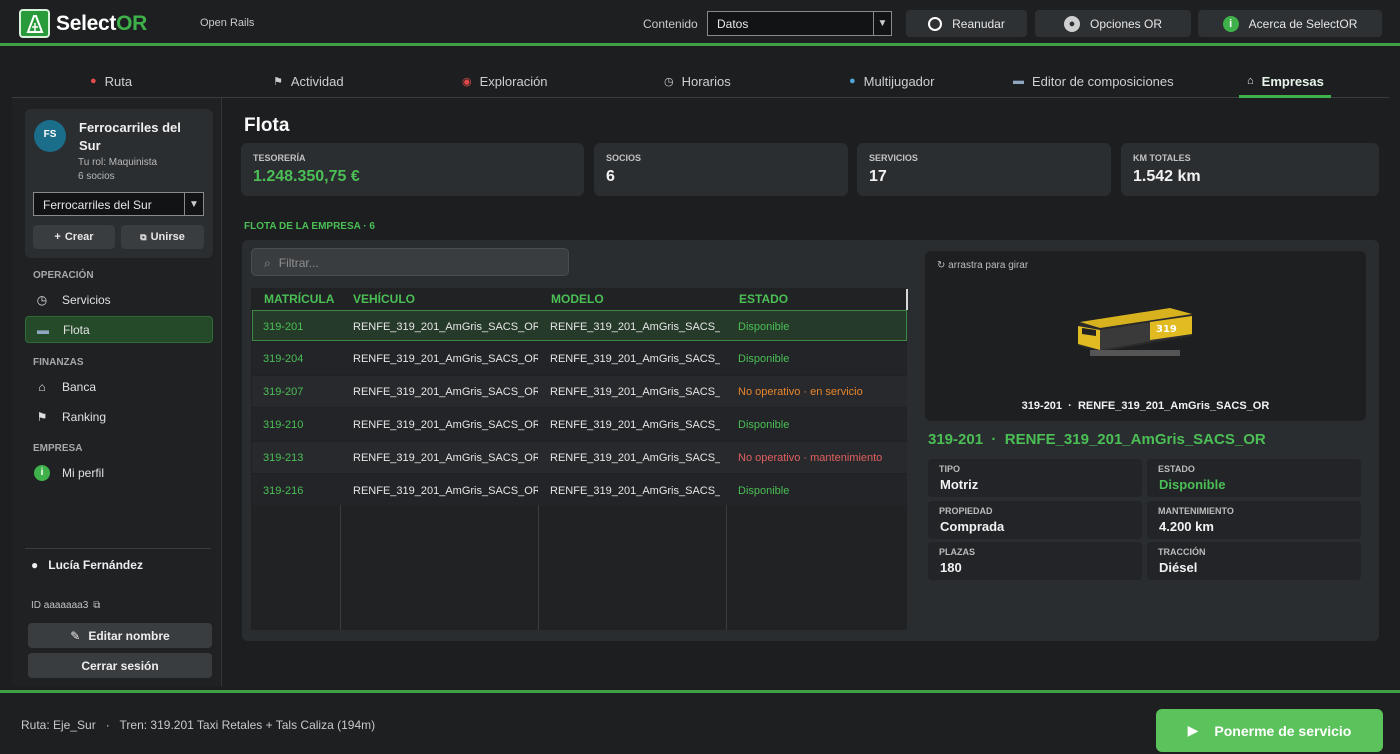 The height and width of the screenshot is (754, 1400). I want to click on map-pin-icon: ●, so click(93, 81).